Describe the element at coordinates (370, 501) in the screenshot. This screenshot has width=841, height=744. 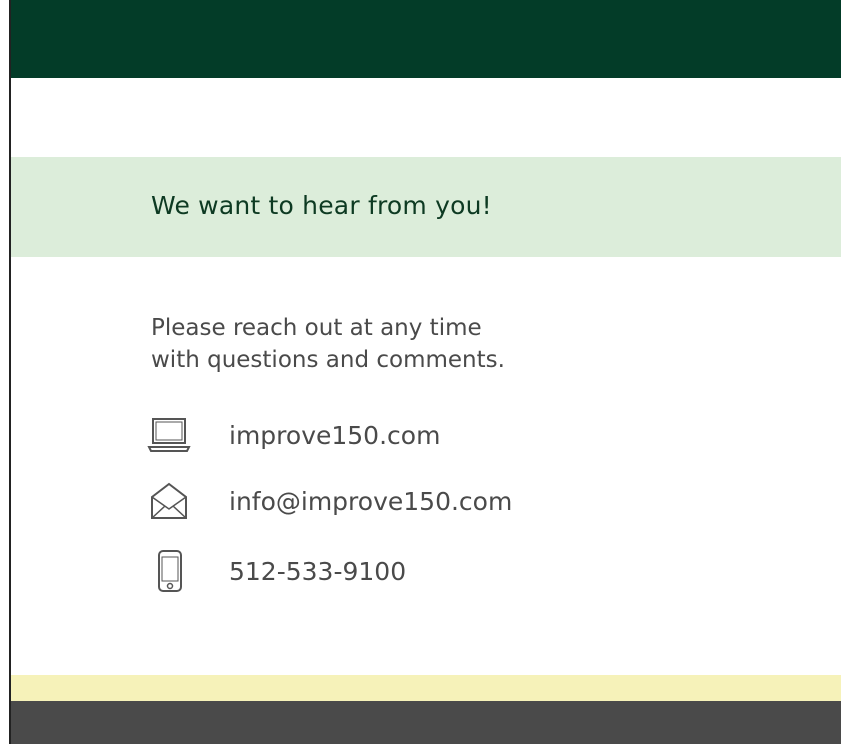
I see `email-link: info@improve150.com` at that location.